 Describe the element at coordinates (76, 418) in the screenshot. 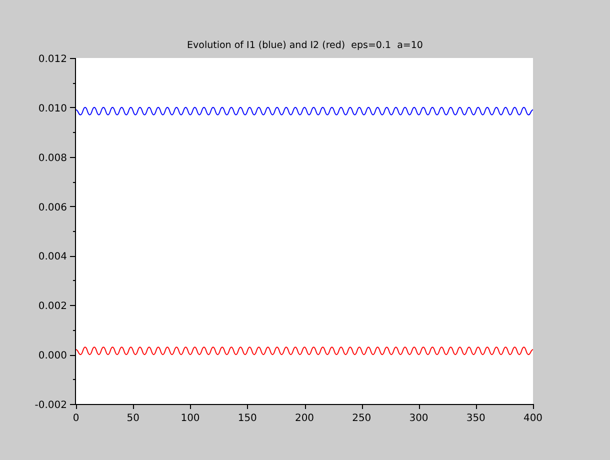

I see `tick-label: 0` at that location.